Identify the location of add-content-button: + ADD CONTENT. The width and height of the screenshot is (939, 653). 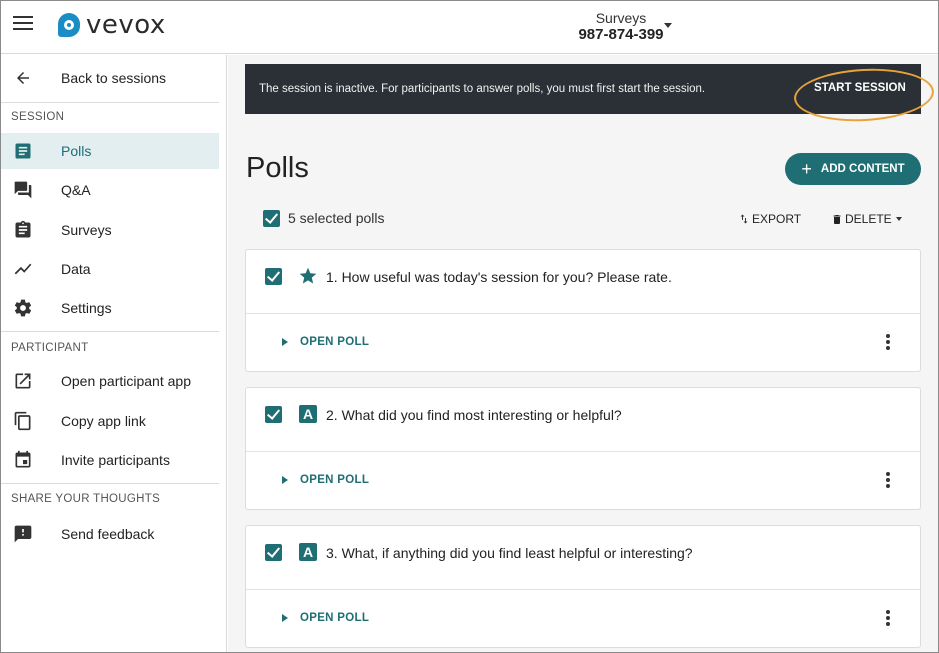
(853, 169).